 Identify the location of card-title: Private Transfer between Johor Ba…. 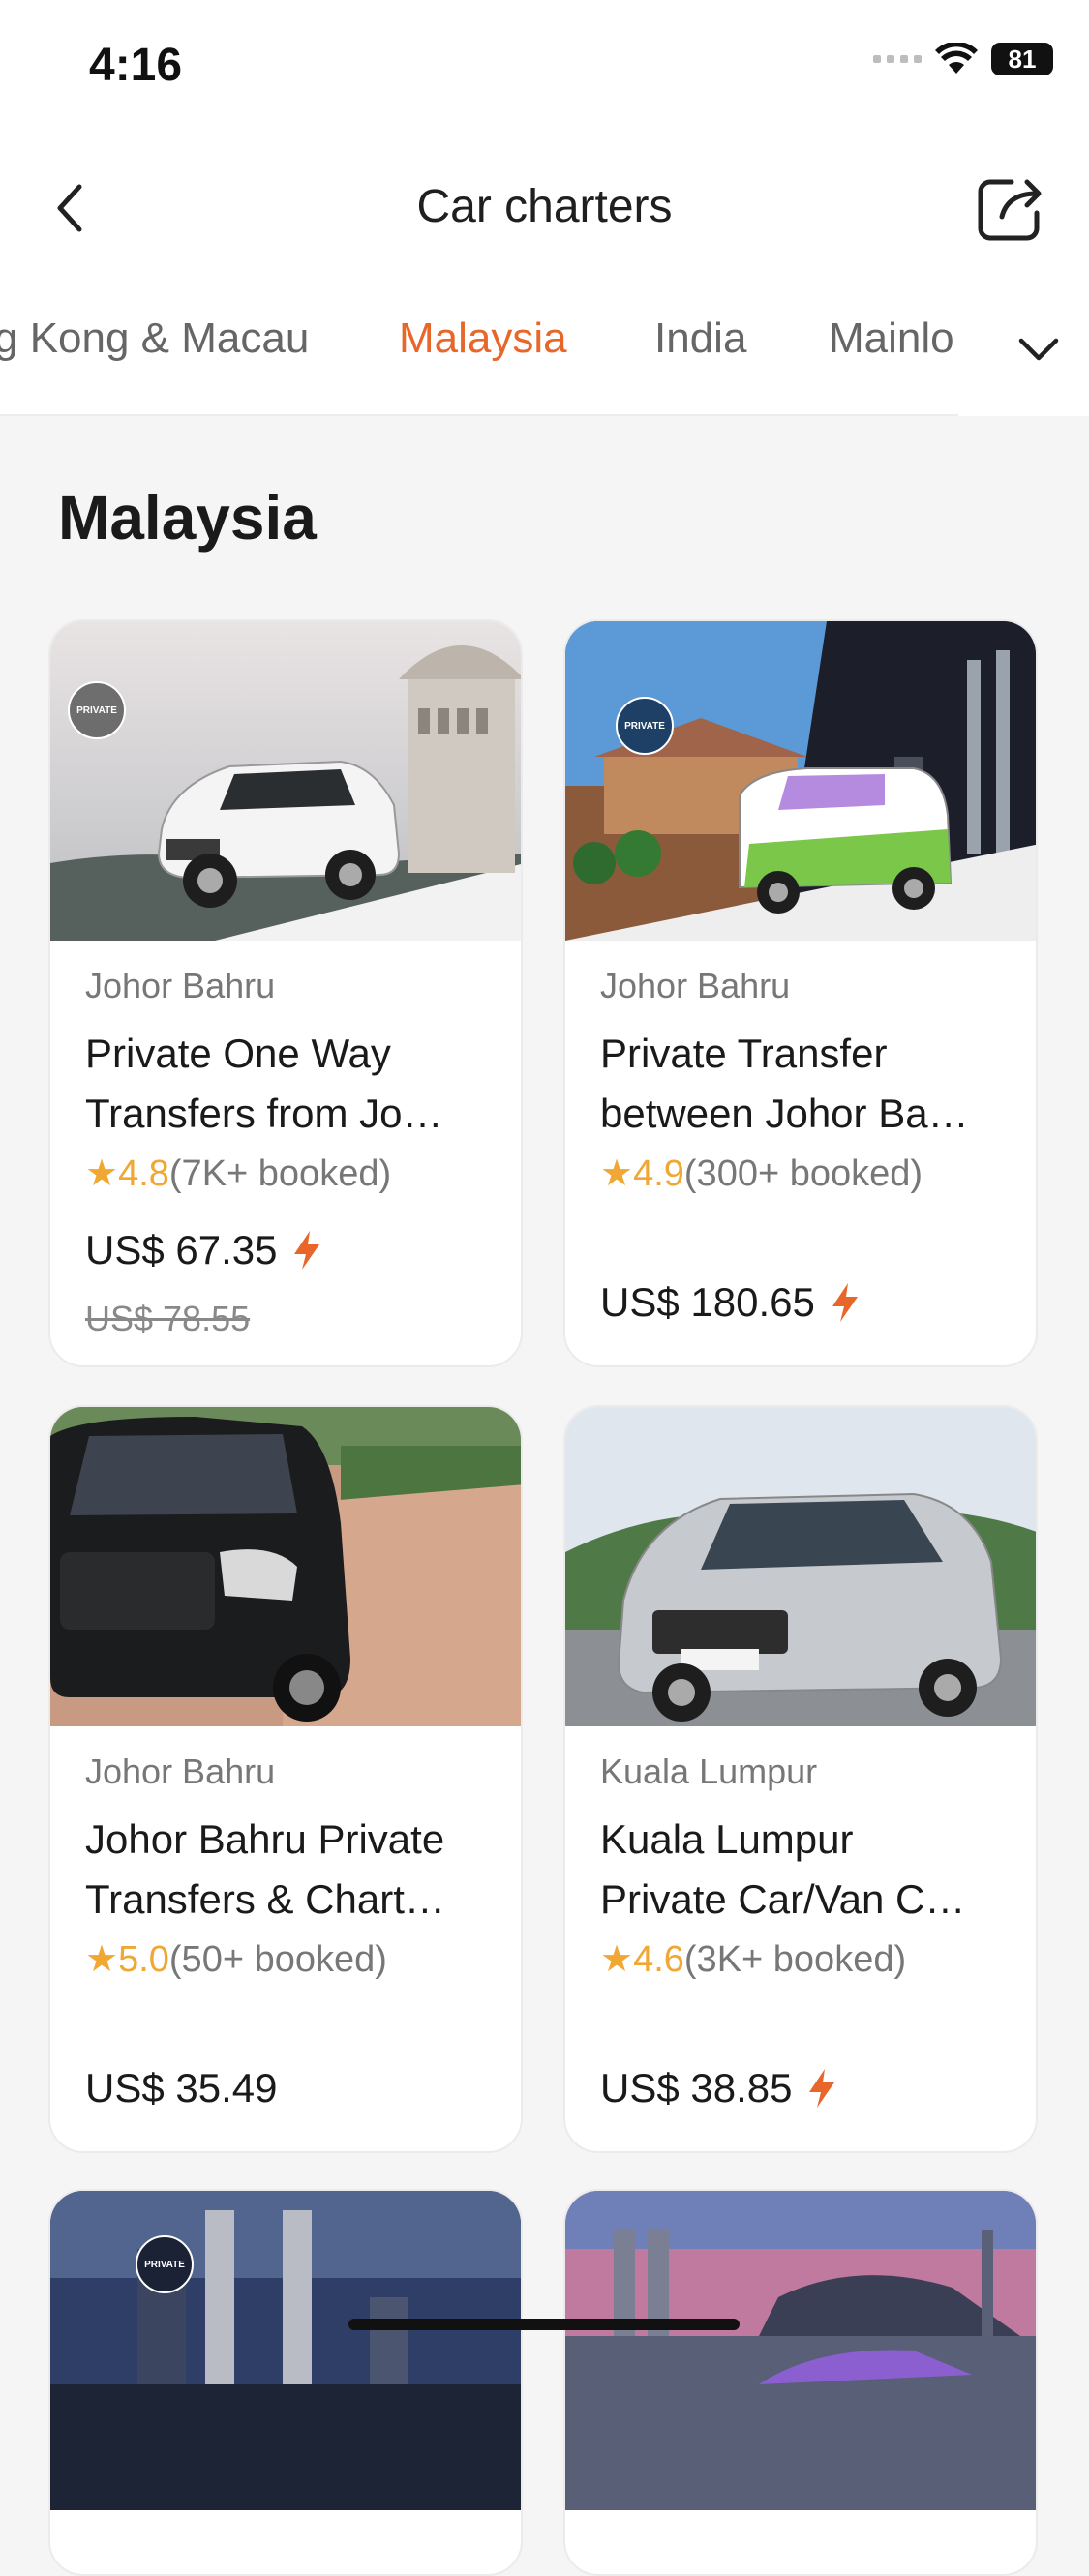
(784, 1083).